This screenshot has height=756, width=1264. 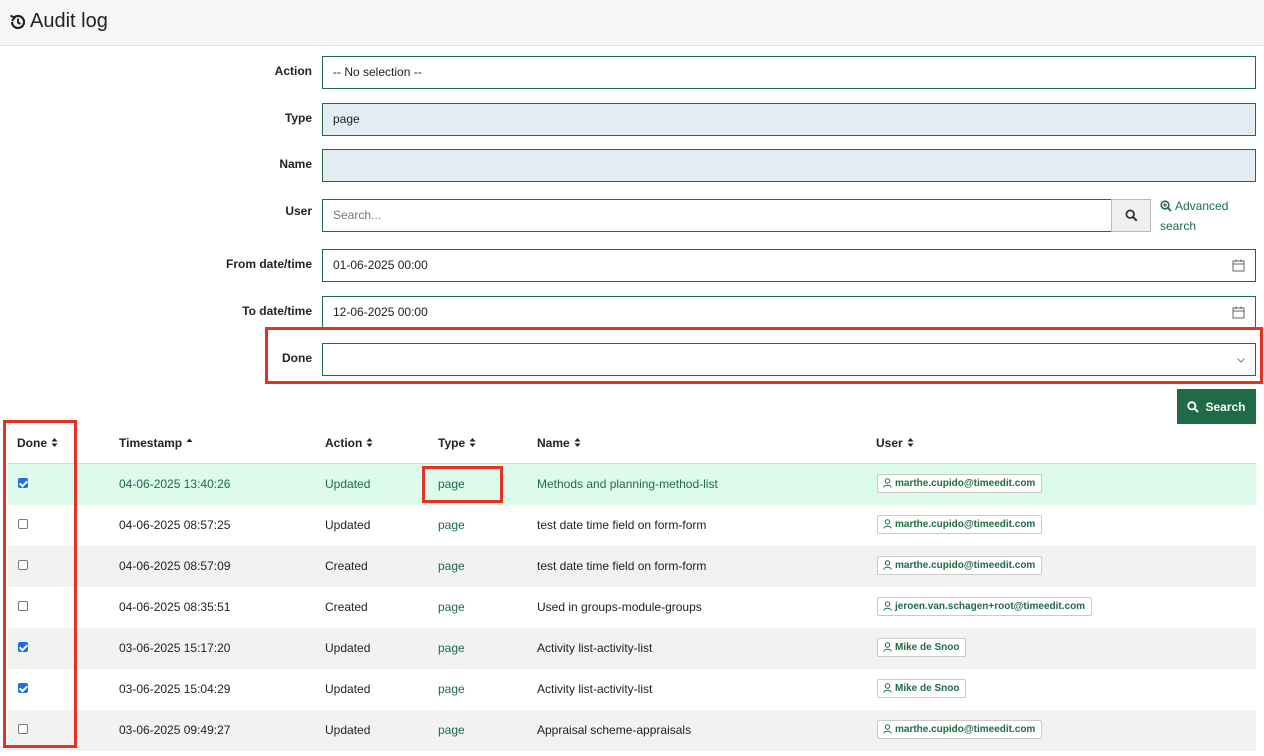 I want to click on user-badge: jeroen.van.schagen+root@timeedit.com, so click(x=985, y=606).